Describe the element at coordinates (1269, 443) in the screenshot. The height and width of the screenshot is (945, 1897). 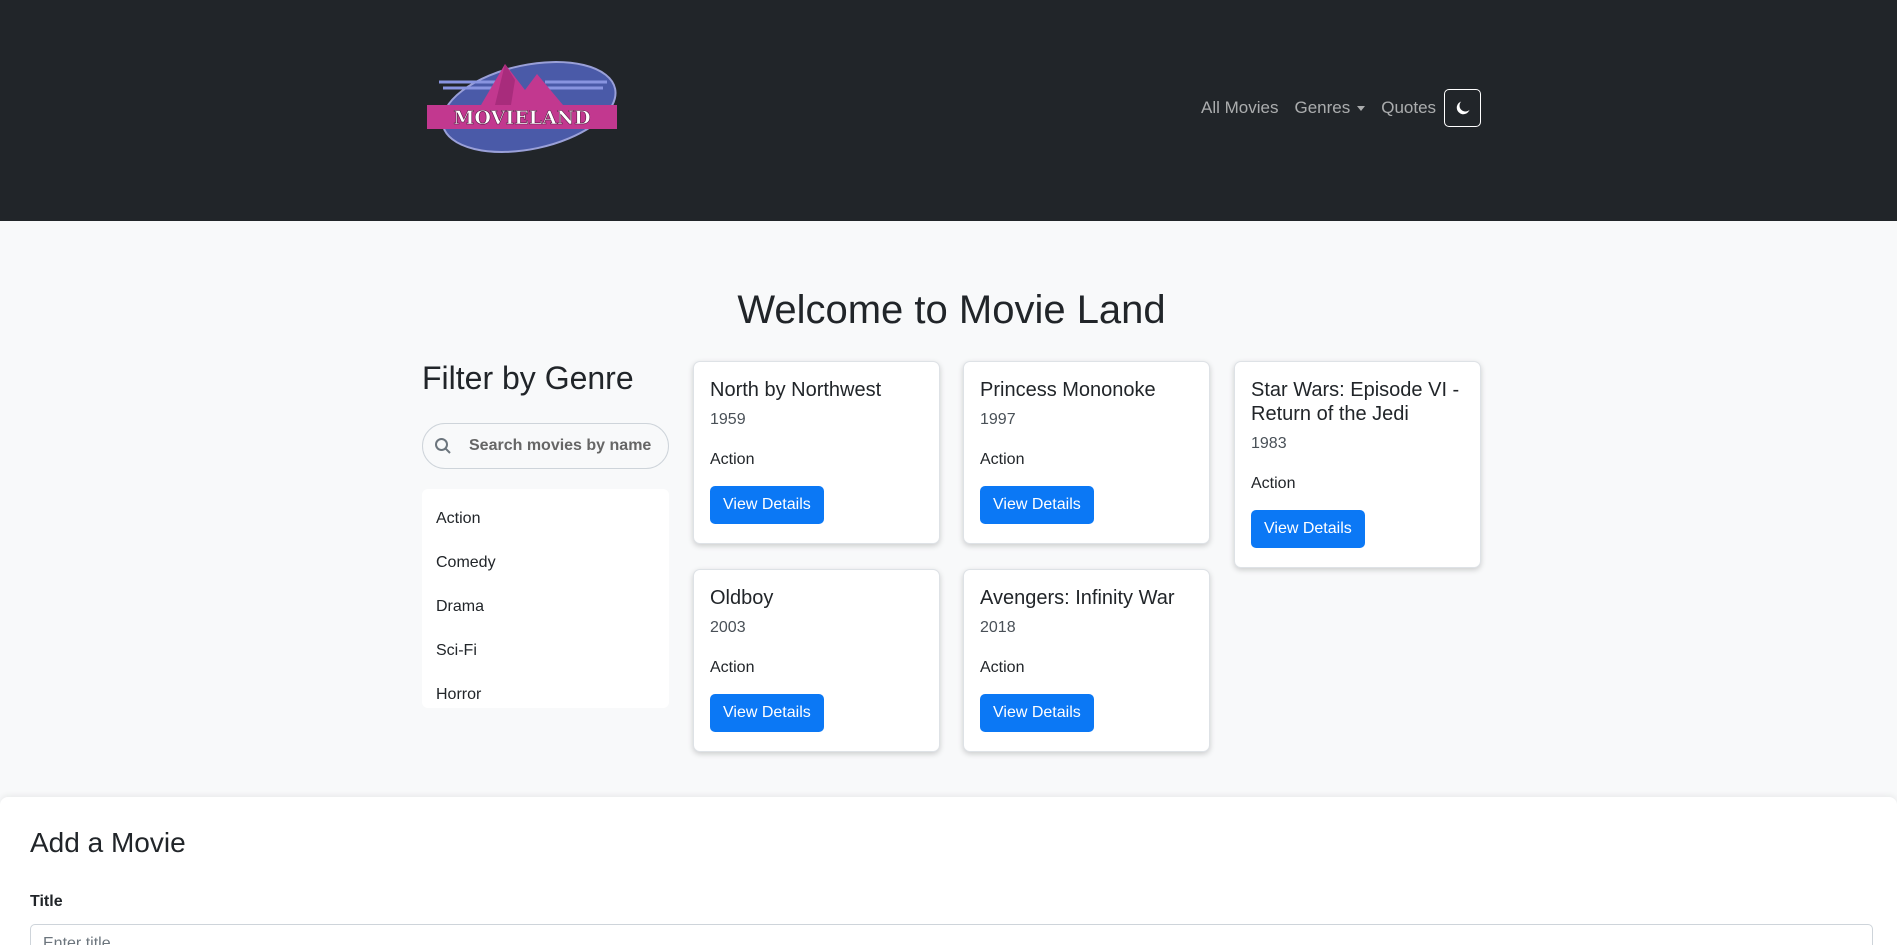
I see `movie-year: 1983` at that location.